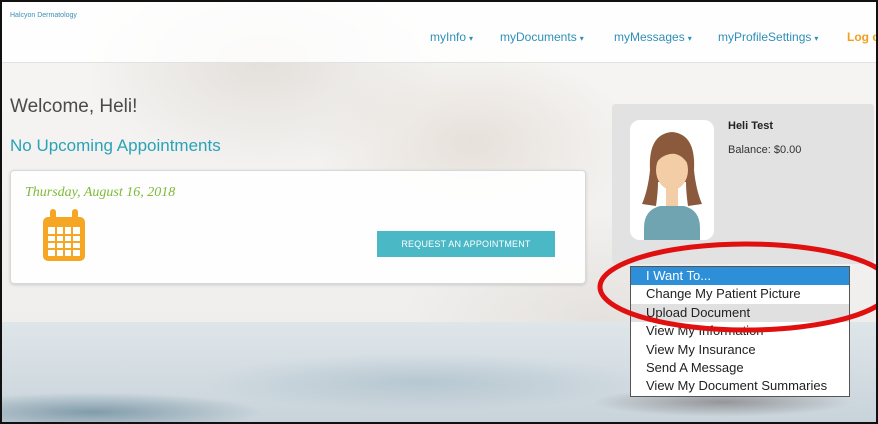 The width and height of the screenshot is (878, 424). I want to click on patient-avatar, so click(672, 180).